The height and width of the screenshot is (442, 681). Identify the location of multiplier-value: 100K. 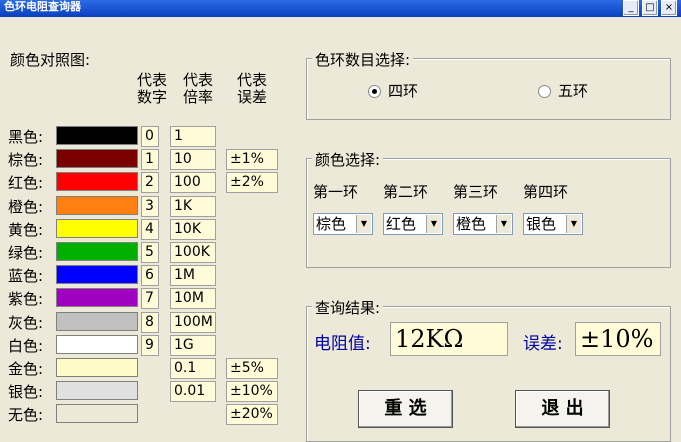
(193, 252).